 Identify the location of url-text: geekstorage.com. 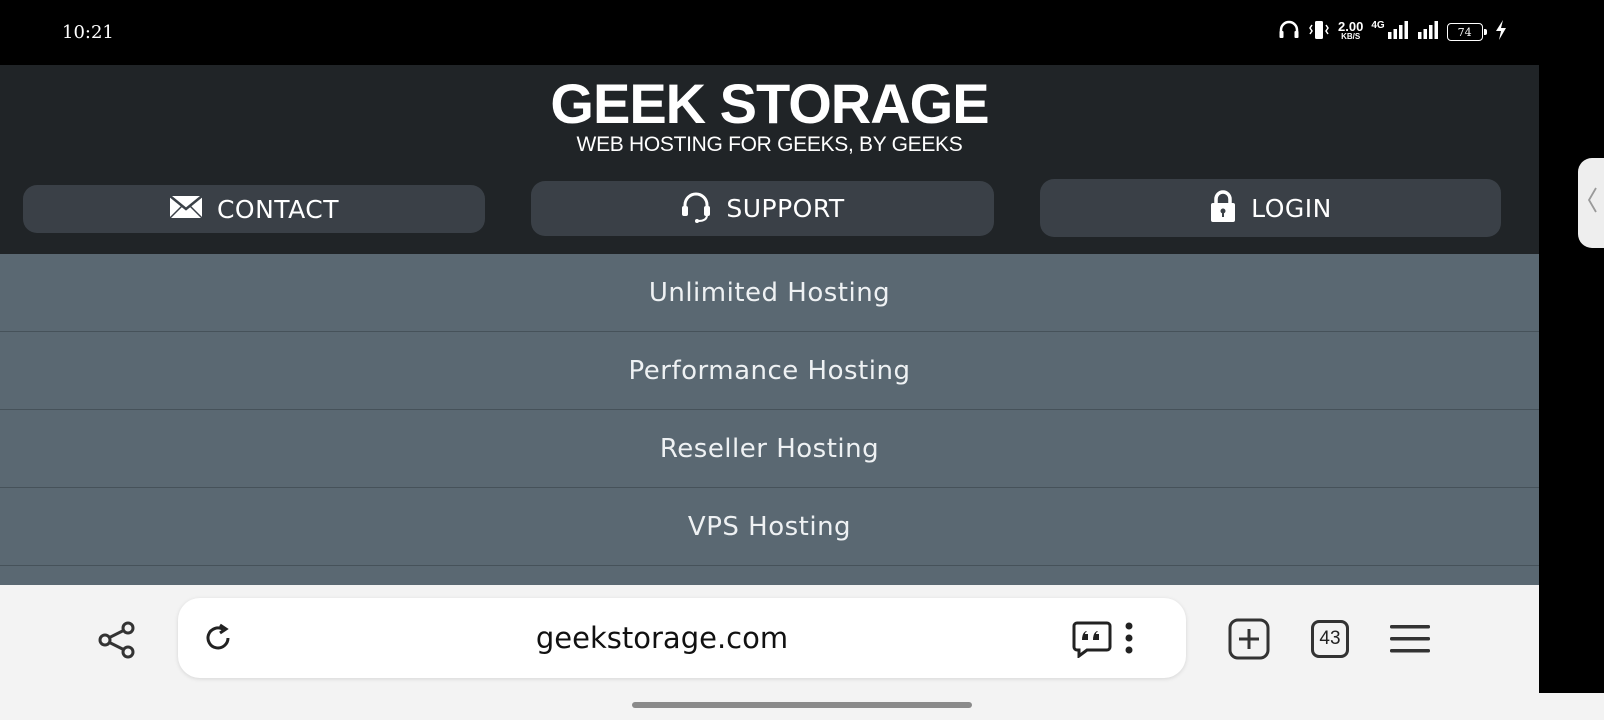
(682, 638).